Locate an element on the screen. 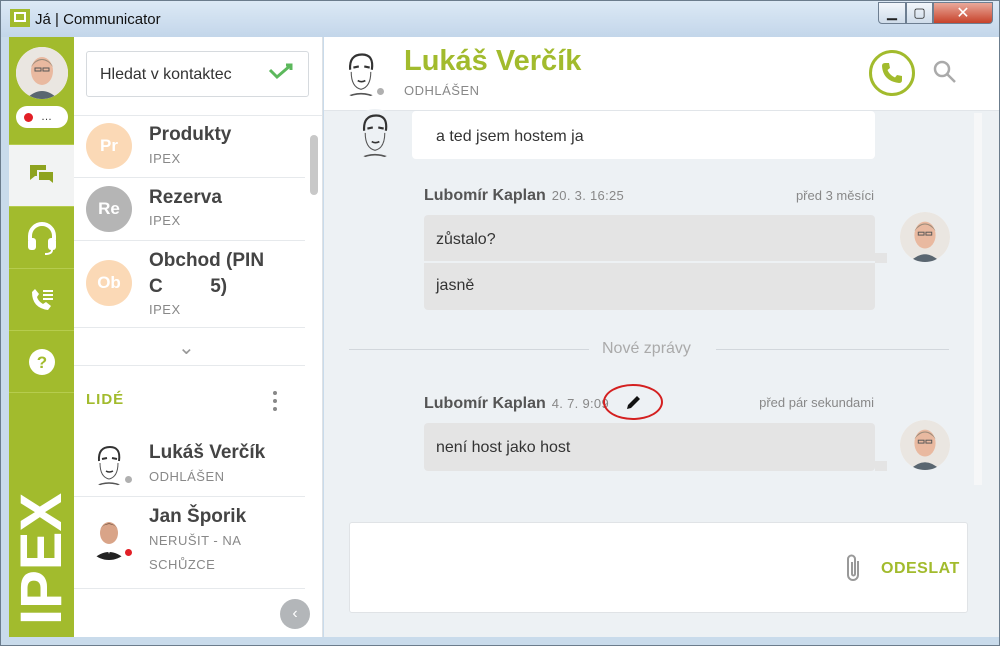 The image size is (1000, 646). maximize-button: ▢ is located at coordinates (919, 13).